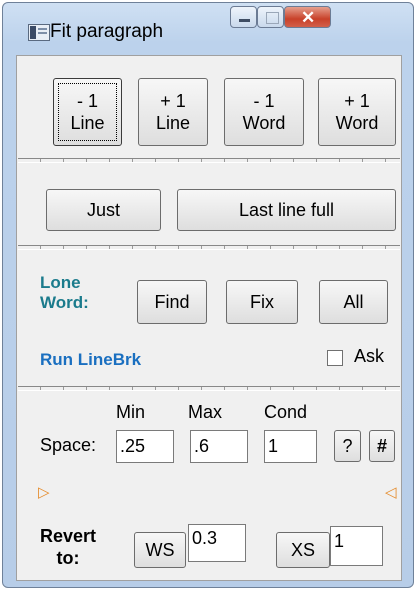  I want to click on xs-button: XS, so click(303, 550).